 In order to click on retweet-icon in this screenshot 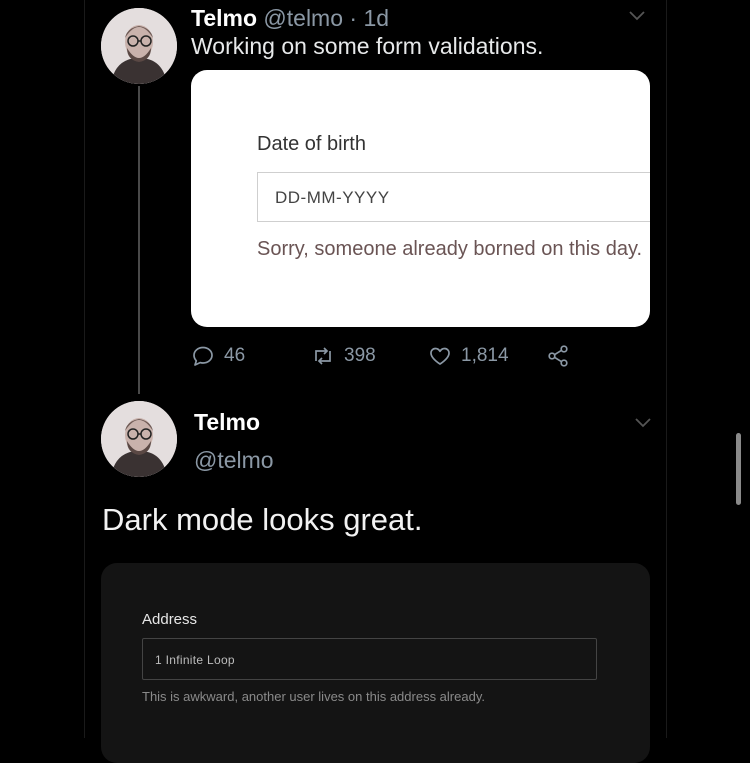, I will do `click(323, 356)`.